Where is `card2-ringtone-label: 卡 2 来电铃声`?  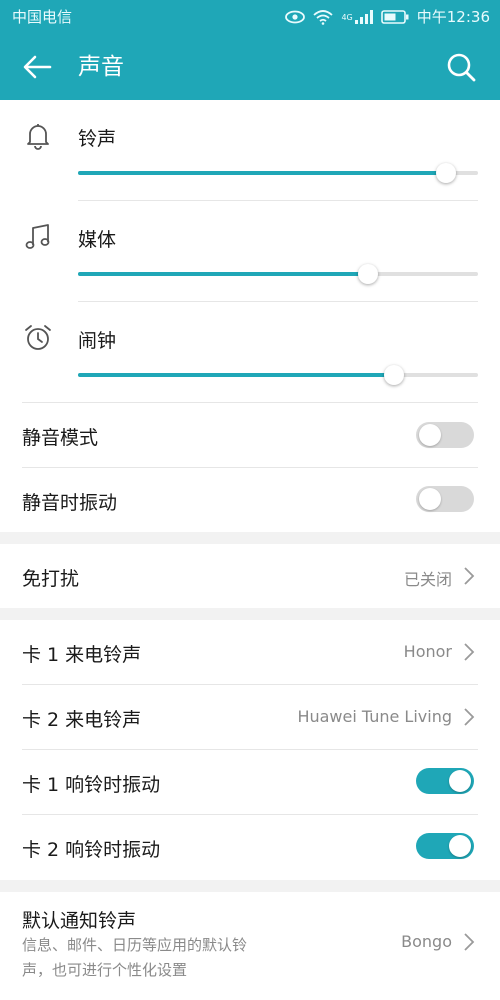
card2-ringtone-label: 卡 2 来电铃声 is located at coordinates (82, 720).